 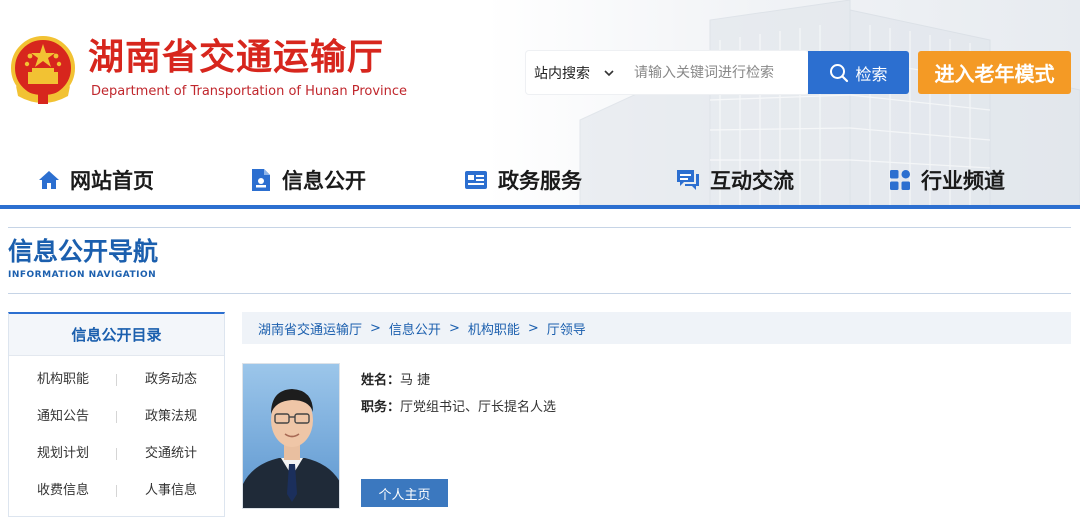 What do you see at coordinates (261, 180) in the screenshot?
I see `document-icon` at bounding box center [261, 180].